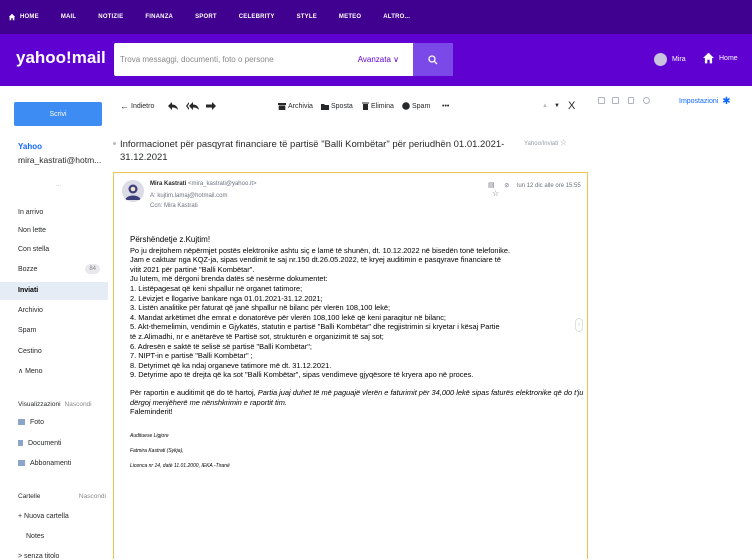 This screenshot has height=560, width=752. Describe the element at coordinates (30, 371) in the screenshot. I see `sidebar-item-less: ∧ Meno` at that location.